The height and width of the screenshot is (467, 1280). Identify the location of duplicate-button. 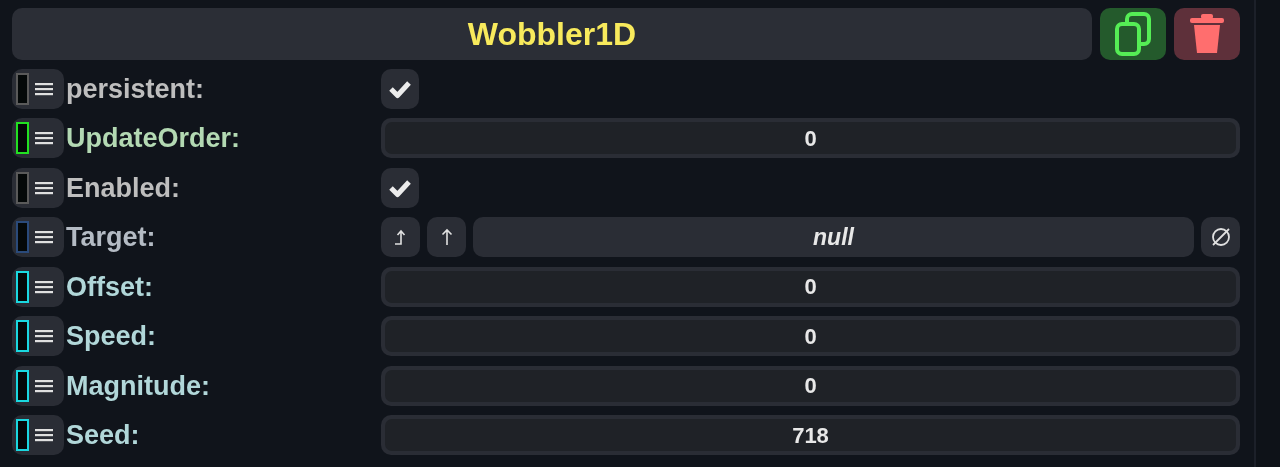
(1133, 34).